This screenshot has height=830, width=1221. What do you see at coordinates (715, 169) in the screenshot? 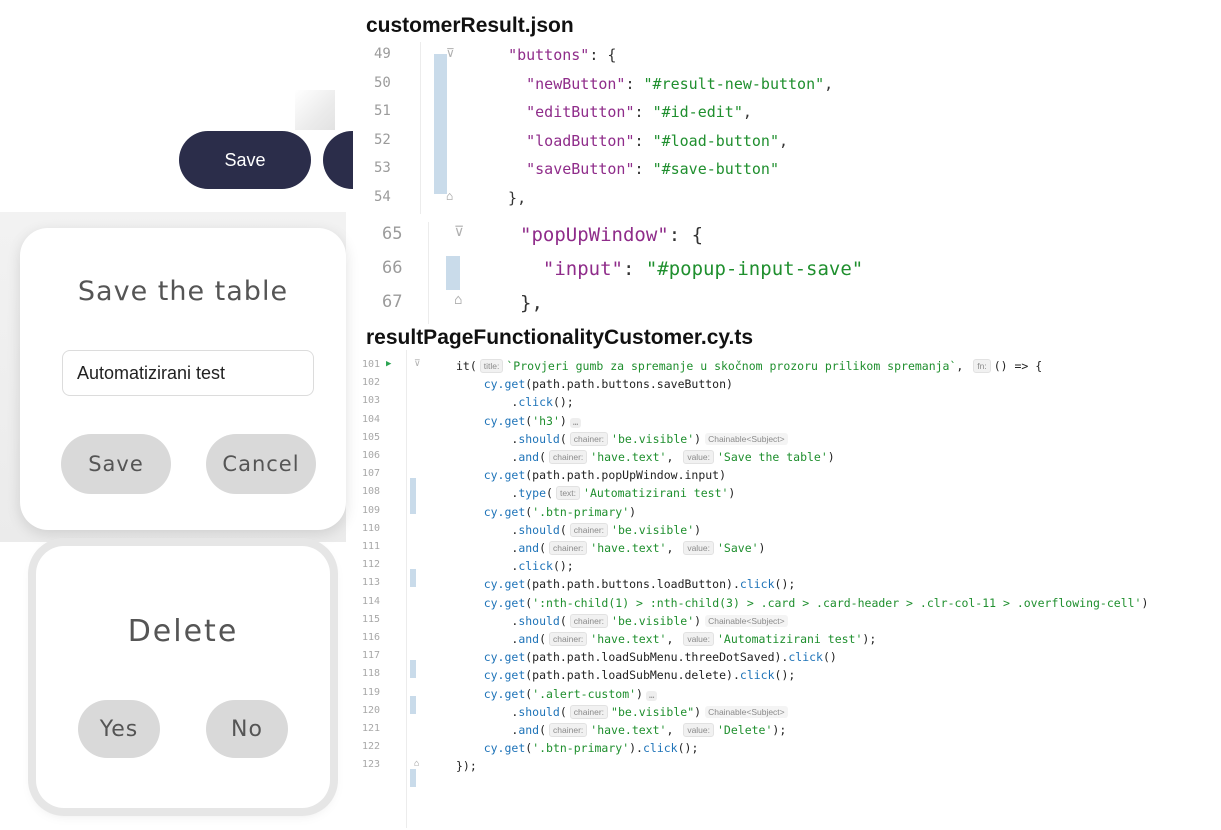
I see `code-token: "#save-button"` at bounding box center [715, 169].